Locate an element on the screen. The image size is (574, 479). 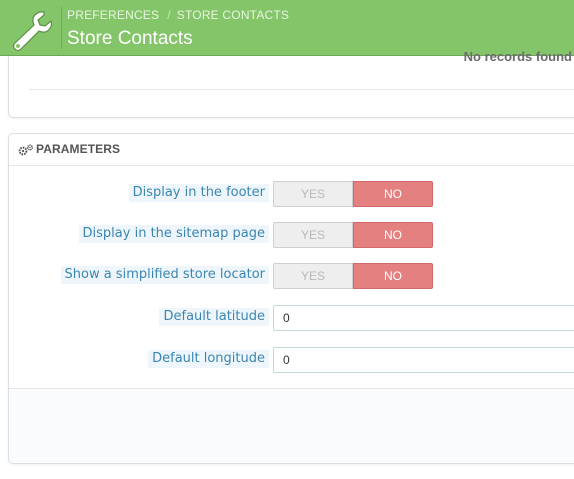
sitemap-setting-row: Display in the sitemap page YES NO is located at coordinates (291, 235).